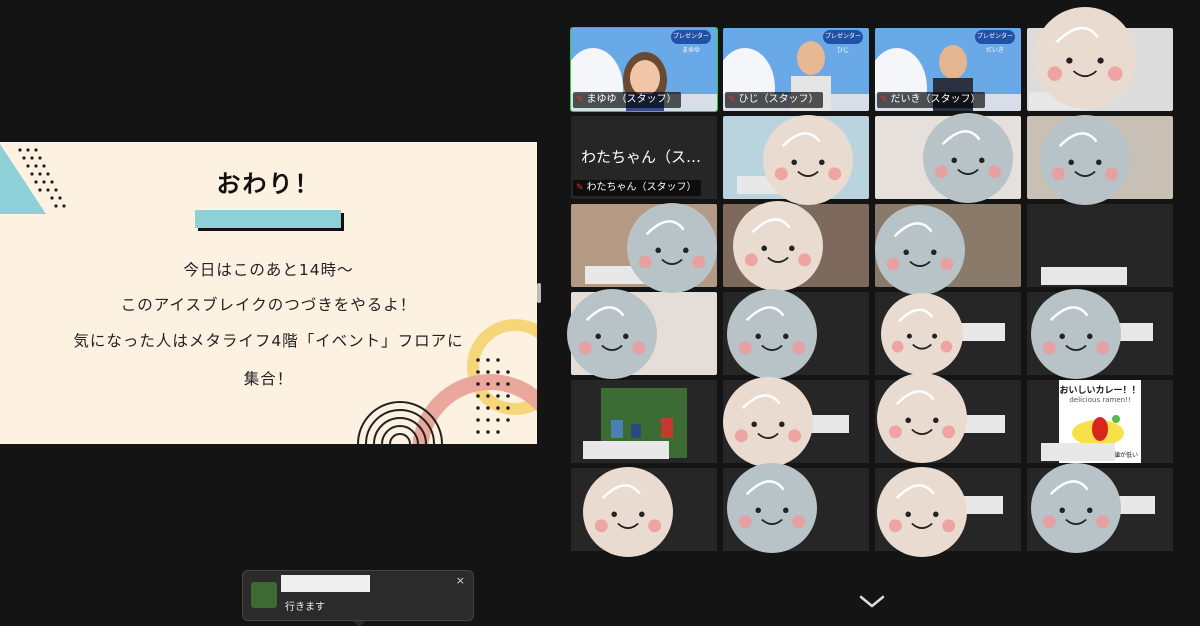  I want to click on participant-name-tag: ✎ まゆゆ（スタッフ）, so click(627, 100).